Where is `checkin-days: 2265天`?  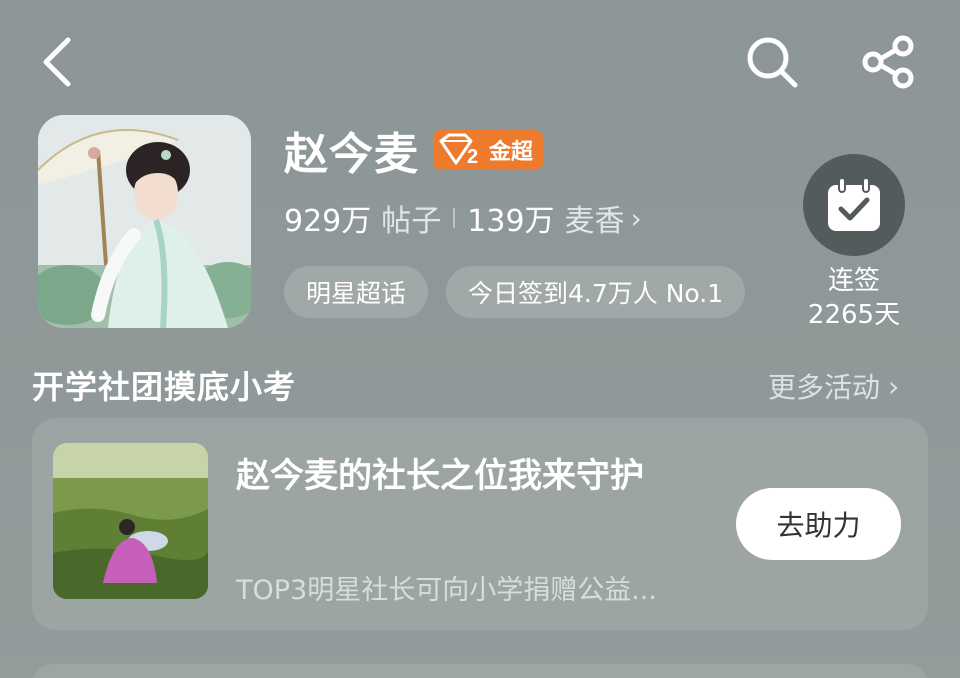 checkin-days: 2265天 is located at coordinates (854, 315).